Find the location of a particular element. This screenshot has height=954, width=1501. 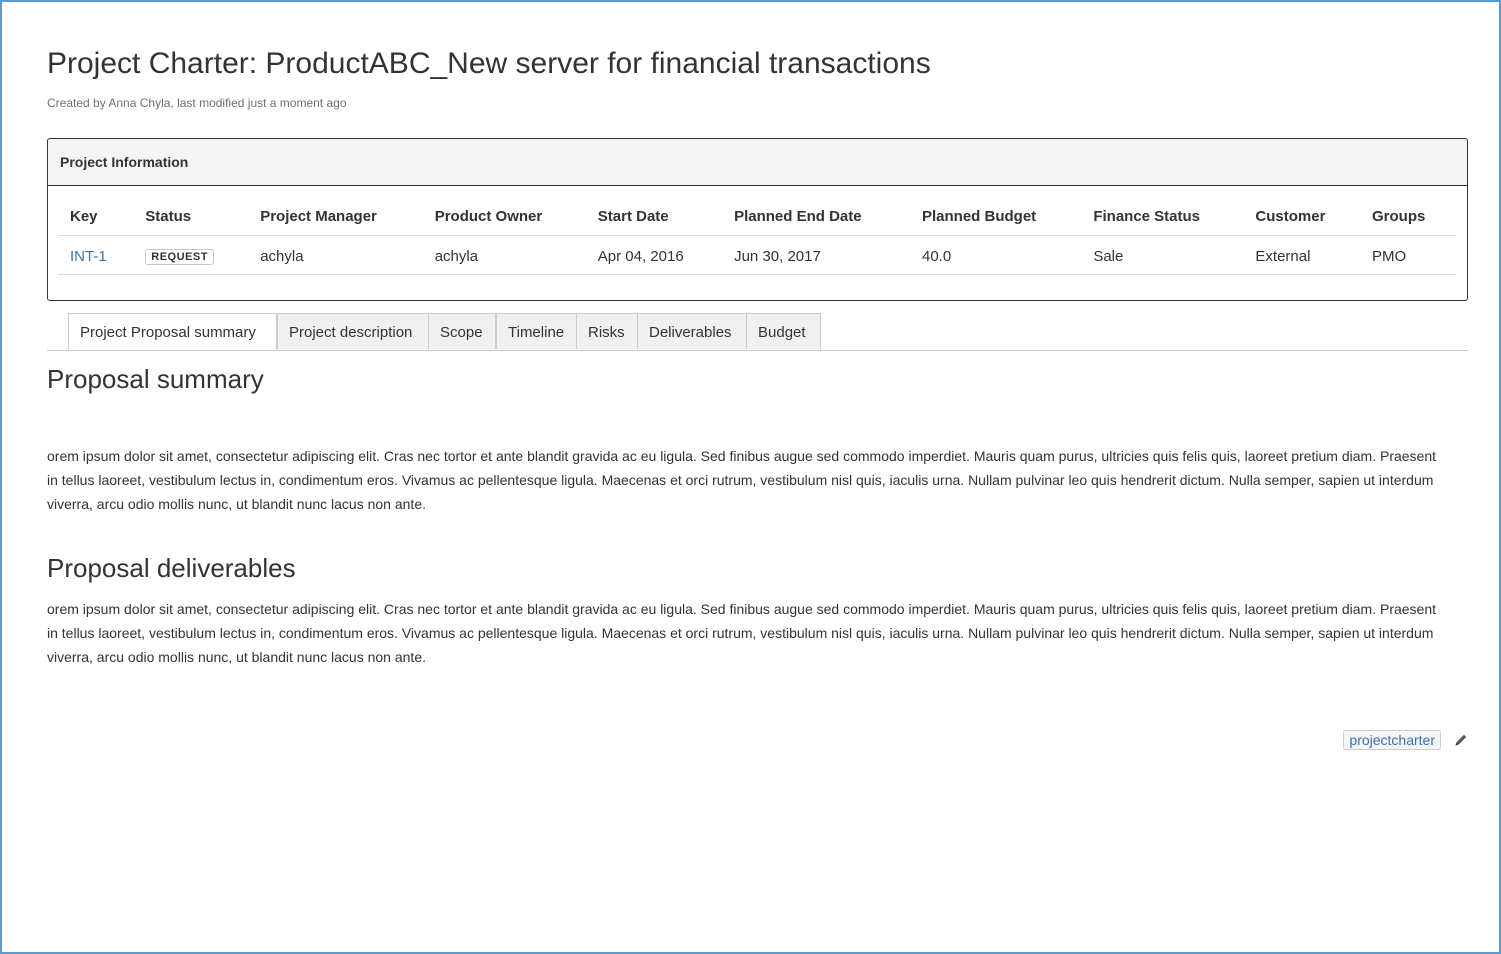

proposal-summary-heading: Proposal summary is located at coordinates (155, 379).